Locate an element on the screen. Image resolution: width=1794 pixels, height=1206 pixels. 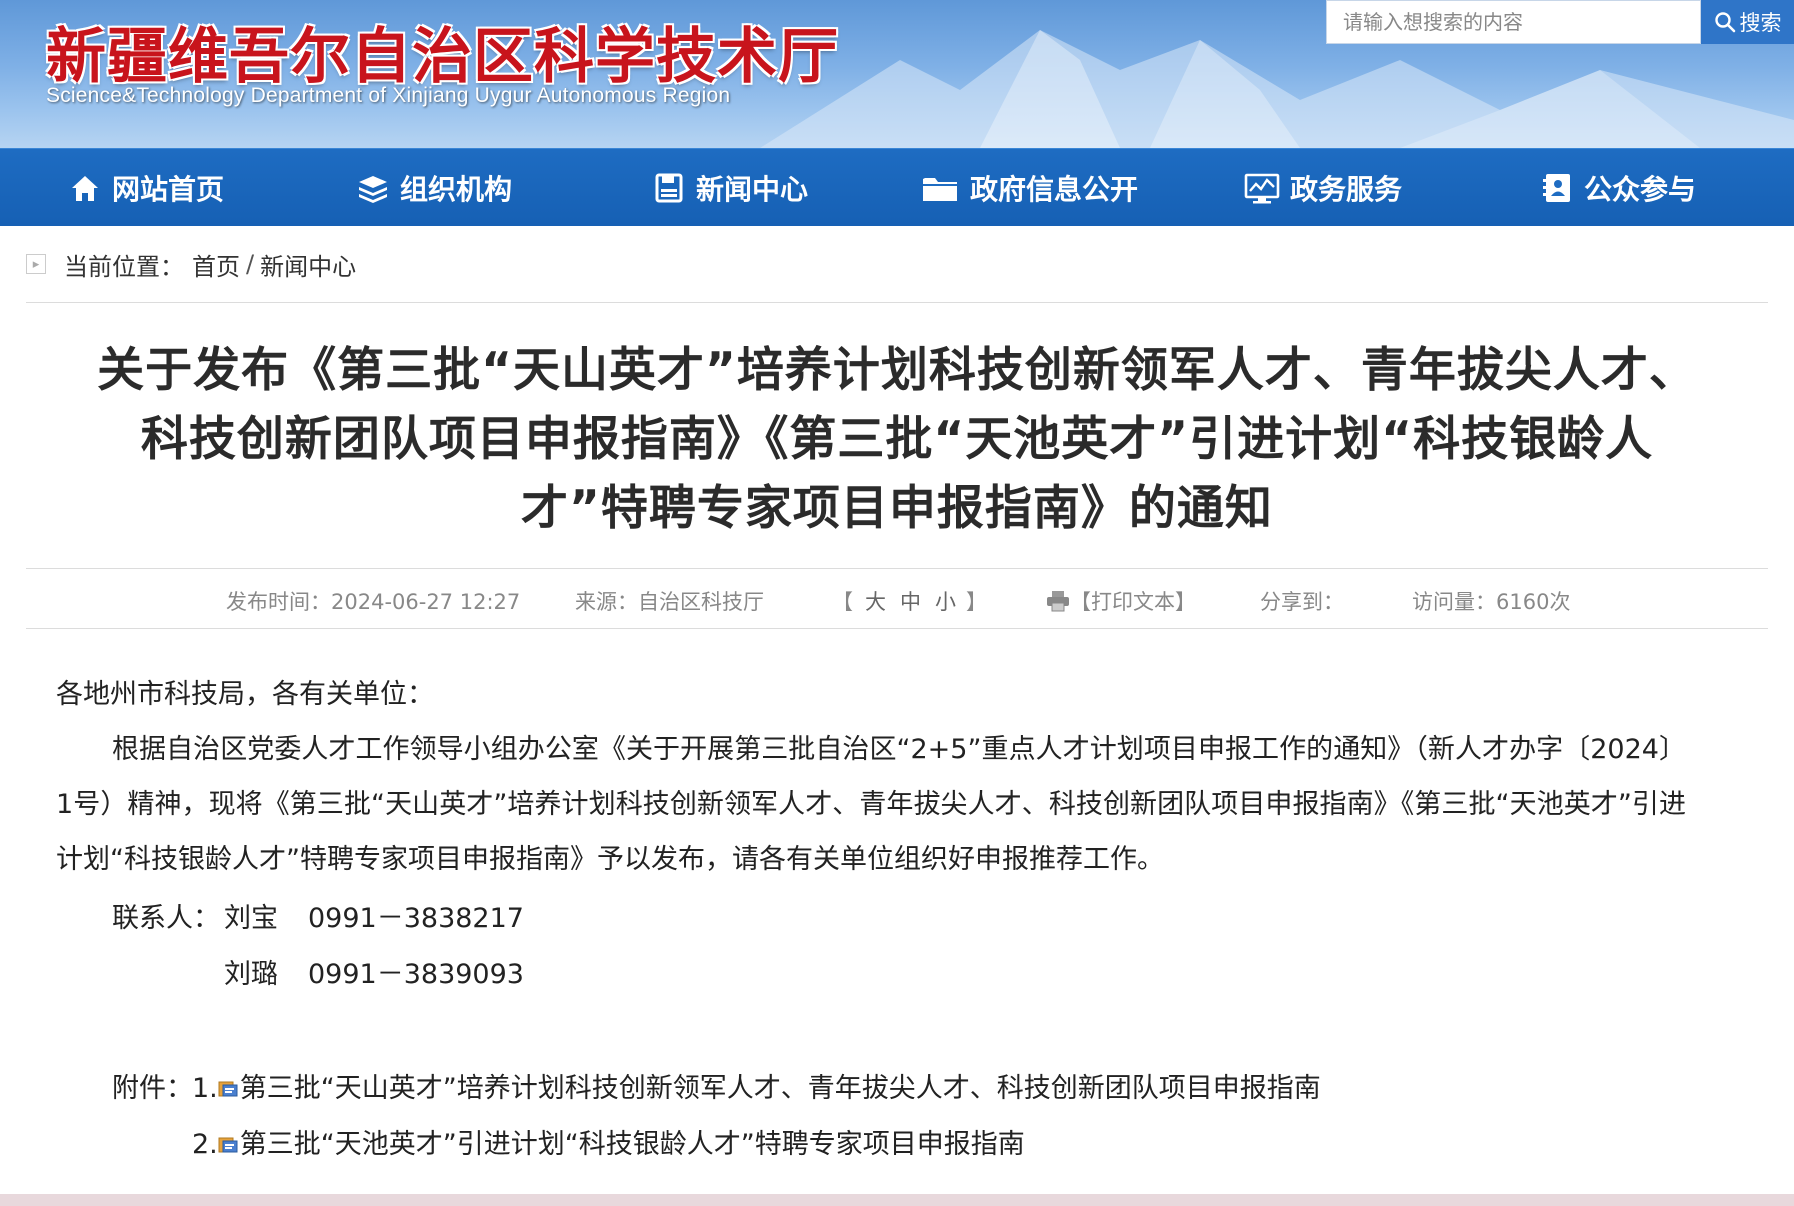
main-nav: 网站首页 组织机构 新闻中心 政府信息公开 政务服务 公众参与 is located at coordinates (897, 187).